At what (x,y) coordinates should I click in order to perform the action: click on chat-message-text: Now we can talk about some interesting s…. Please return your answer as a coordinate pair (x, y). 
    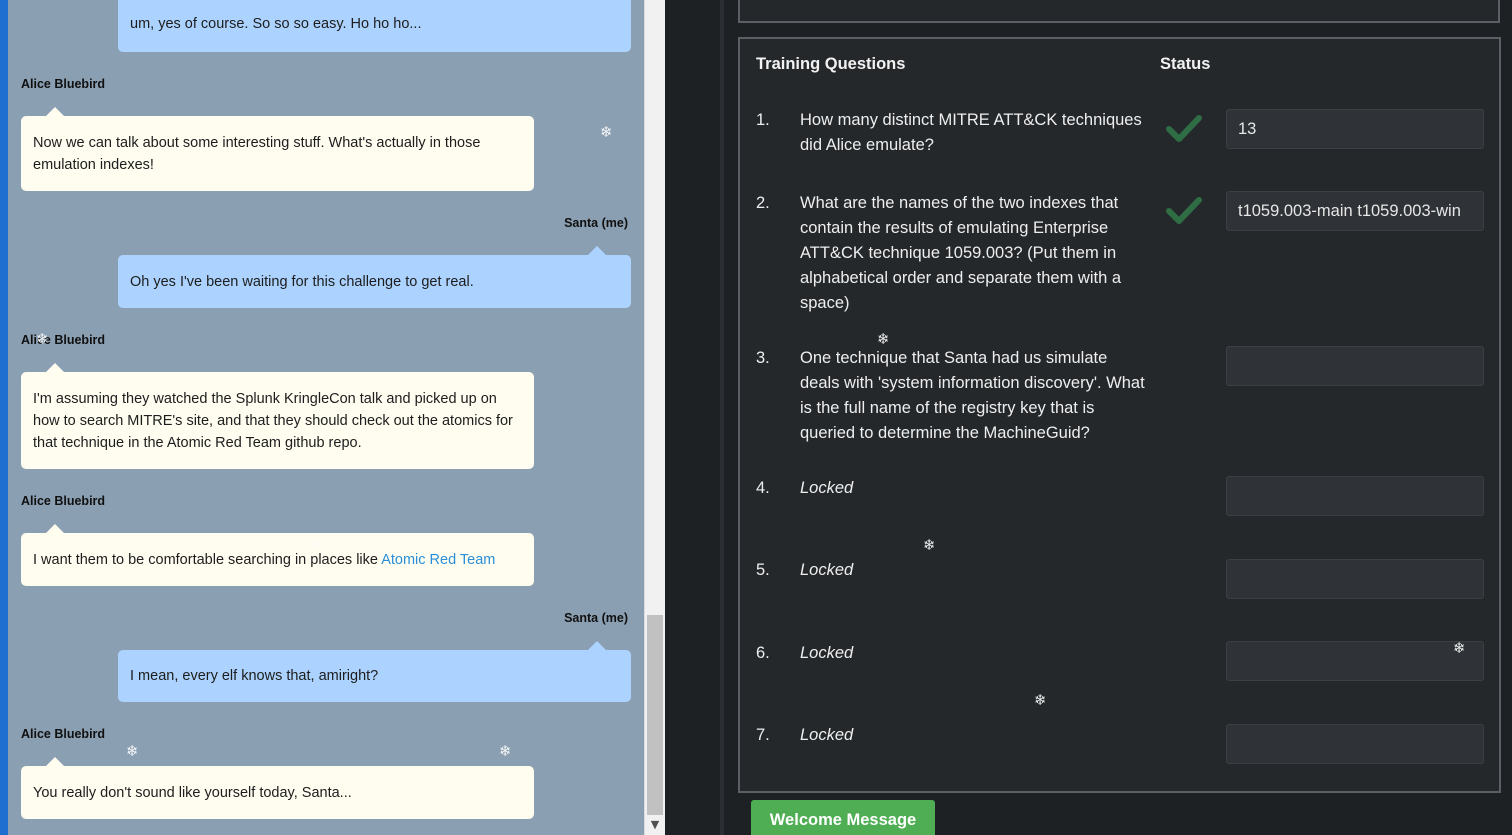
    Looking at the image, I should click on (257, 153).